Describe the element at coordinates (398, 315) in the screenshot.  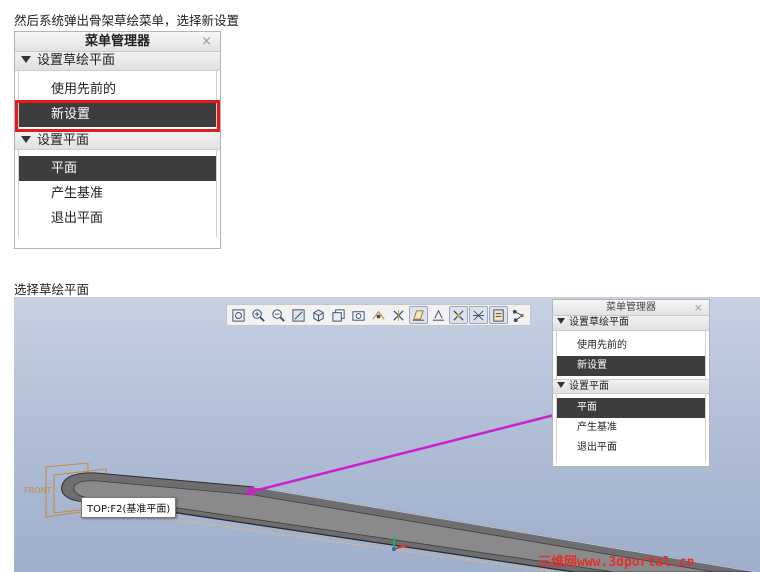
I see `datum-planes-icon` at that location.